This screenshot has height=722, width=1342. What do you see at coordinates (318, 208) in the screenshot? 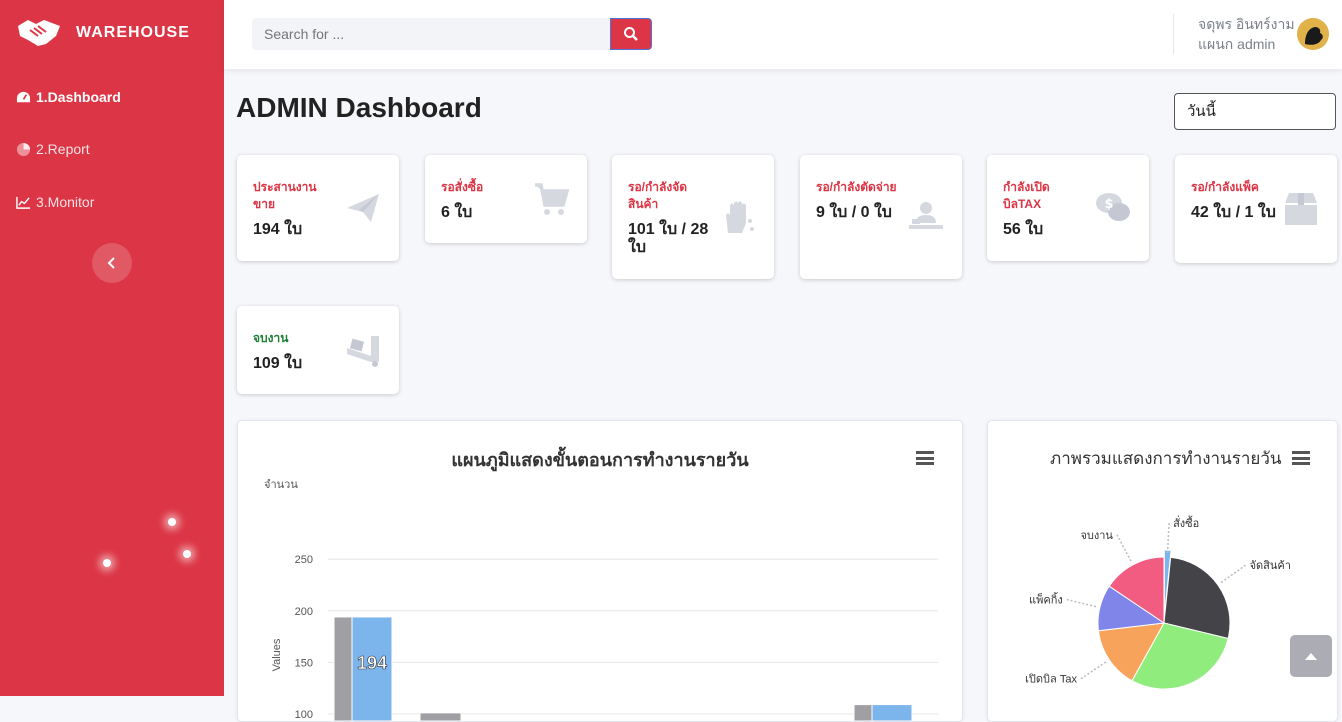
I see `card-sales-coordination: ประสานงานขาย 194 ใบ` at bounding box center [318, 208].